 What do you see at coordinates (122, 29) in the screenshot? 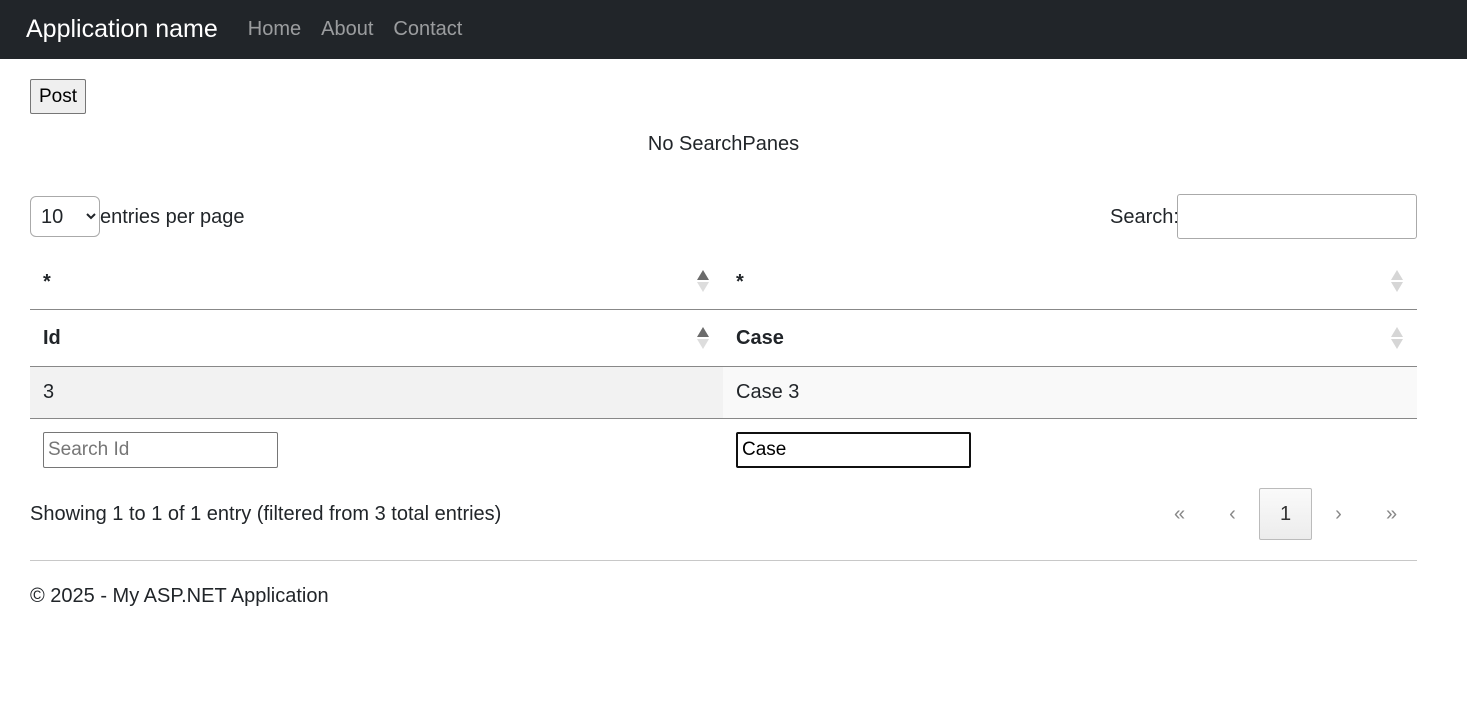
I see `brand-link: Application name` at bounding box center [122, 29].